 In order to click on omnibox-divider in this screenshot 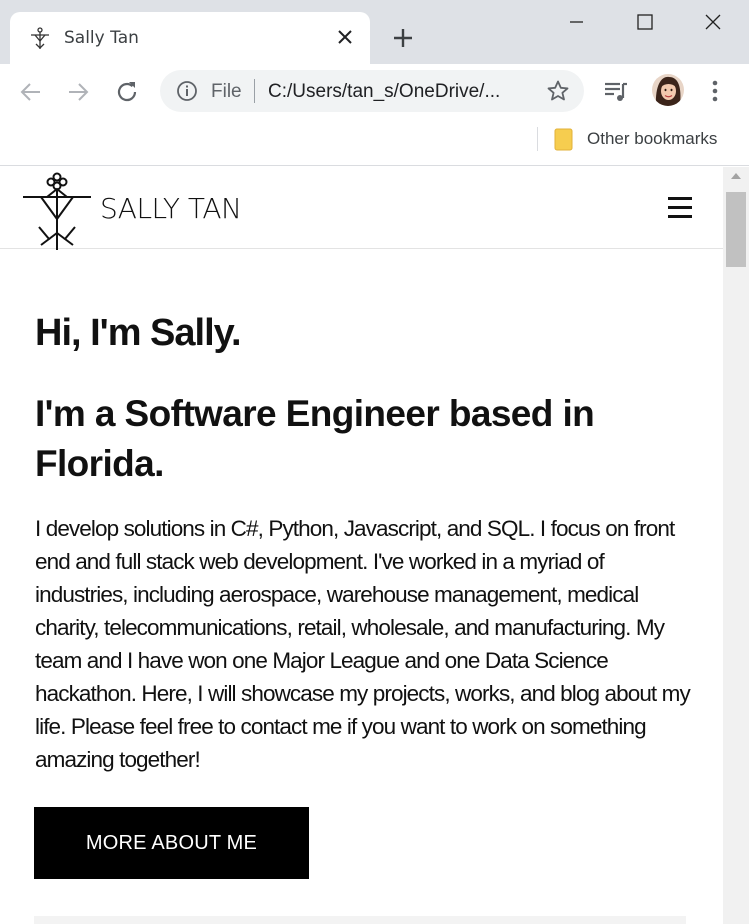, I will do `click(254, 91)`.